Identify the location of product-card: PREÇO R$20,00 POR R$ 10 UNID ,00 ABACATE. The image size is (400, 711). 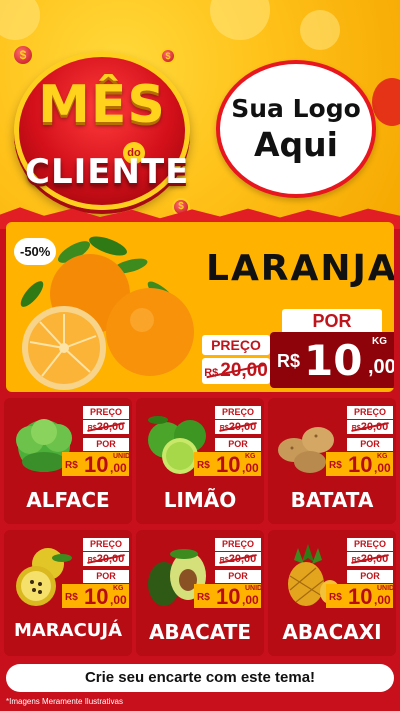
(200, 593).